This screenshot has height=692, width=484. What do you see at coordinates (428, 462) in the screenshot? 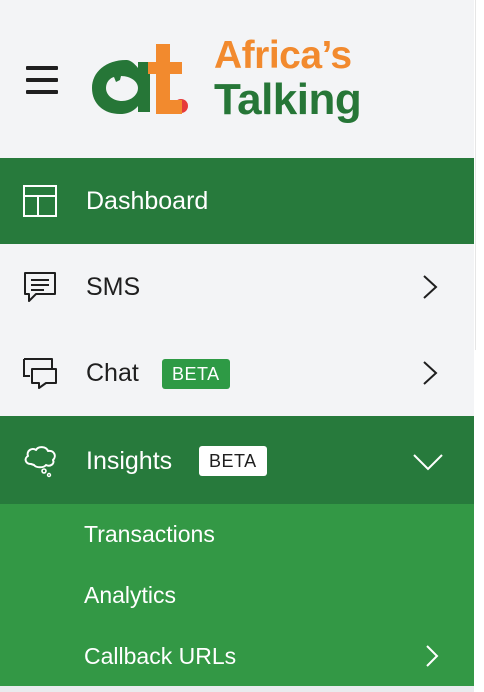
I see `chevron-down-icon` at bounding box center [428, 462].